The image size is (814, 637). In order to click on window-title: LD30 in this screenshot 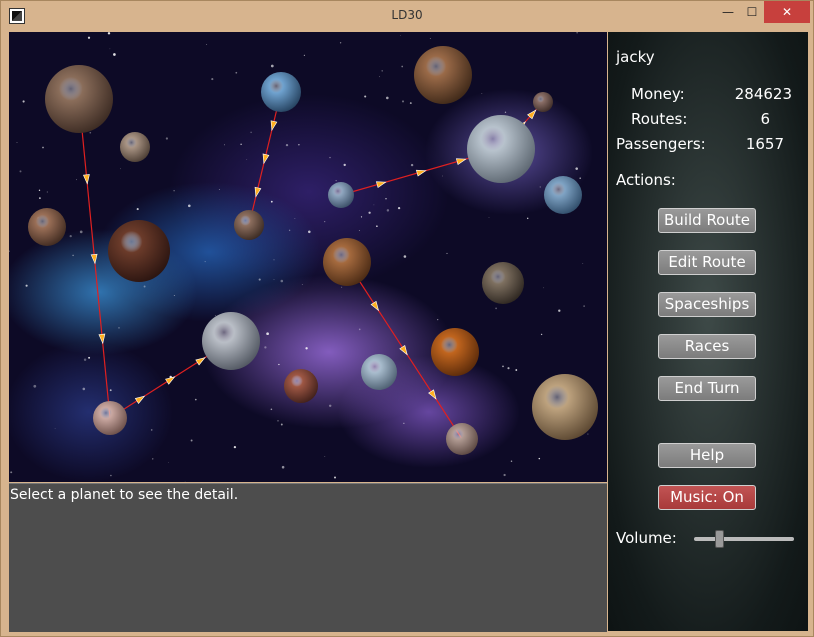, I will do `click(407, 15)`.